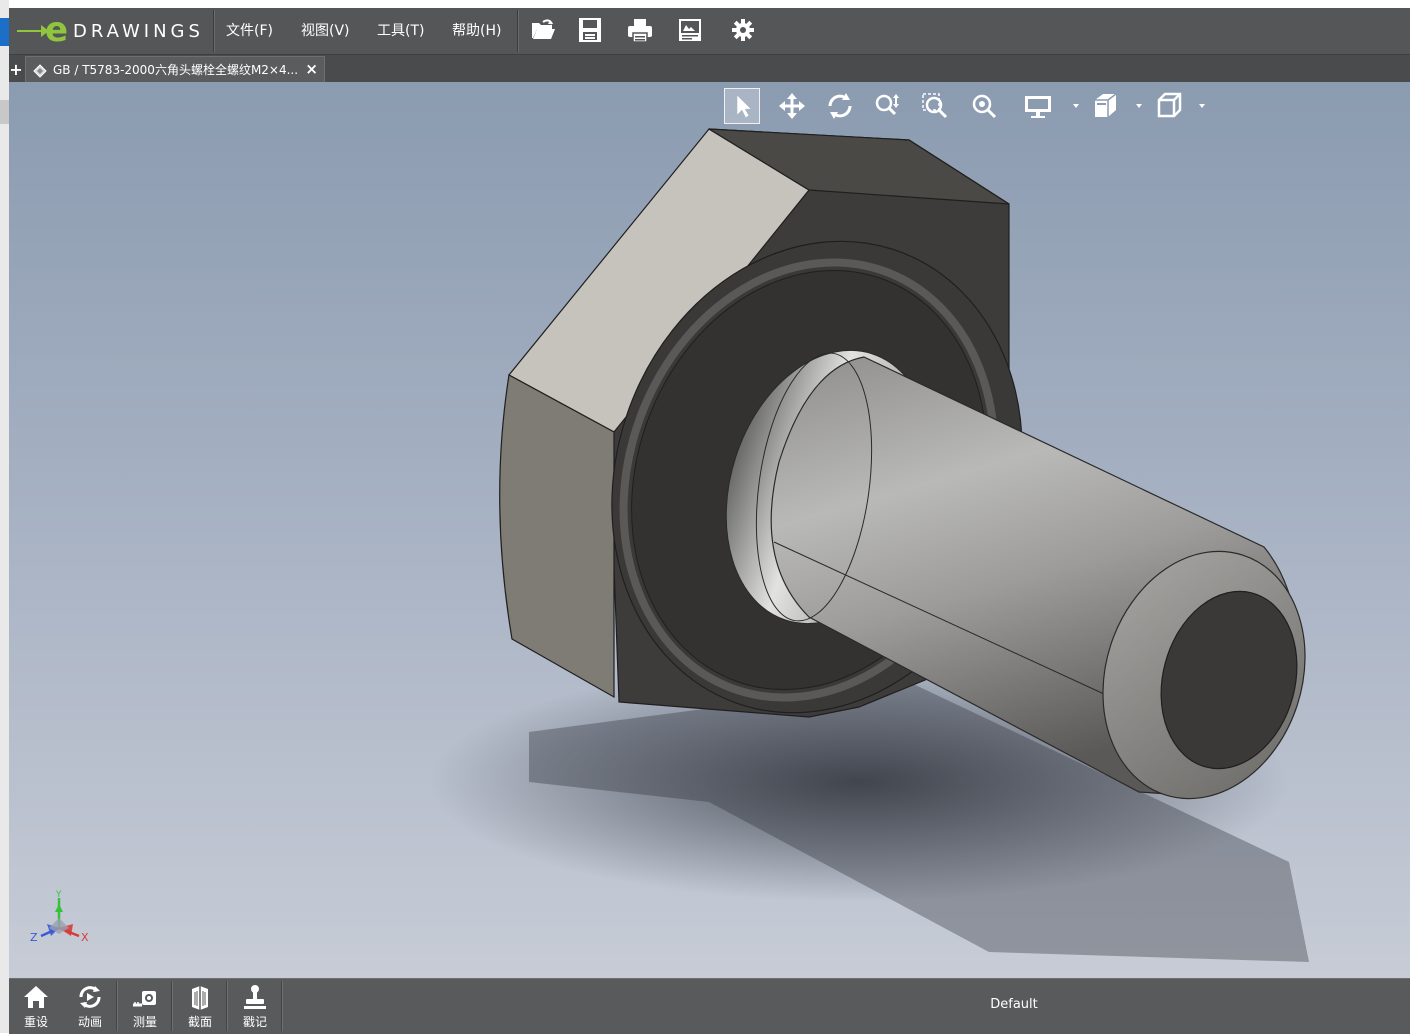 This screenshot has width=1410, height=1034. What do you see at coordinates (964, 106) in the screenshot?
I see `view-toolbar` at bounding box center [964, 106].